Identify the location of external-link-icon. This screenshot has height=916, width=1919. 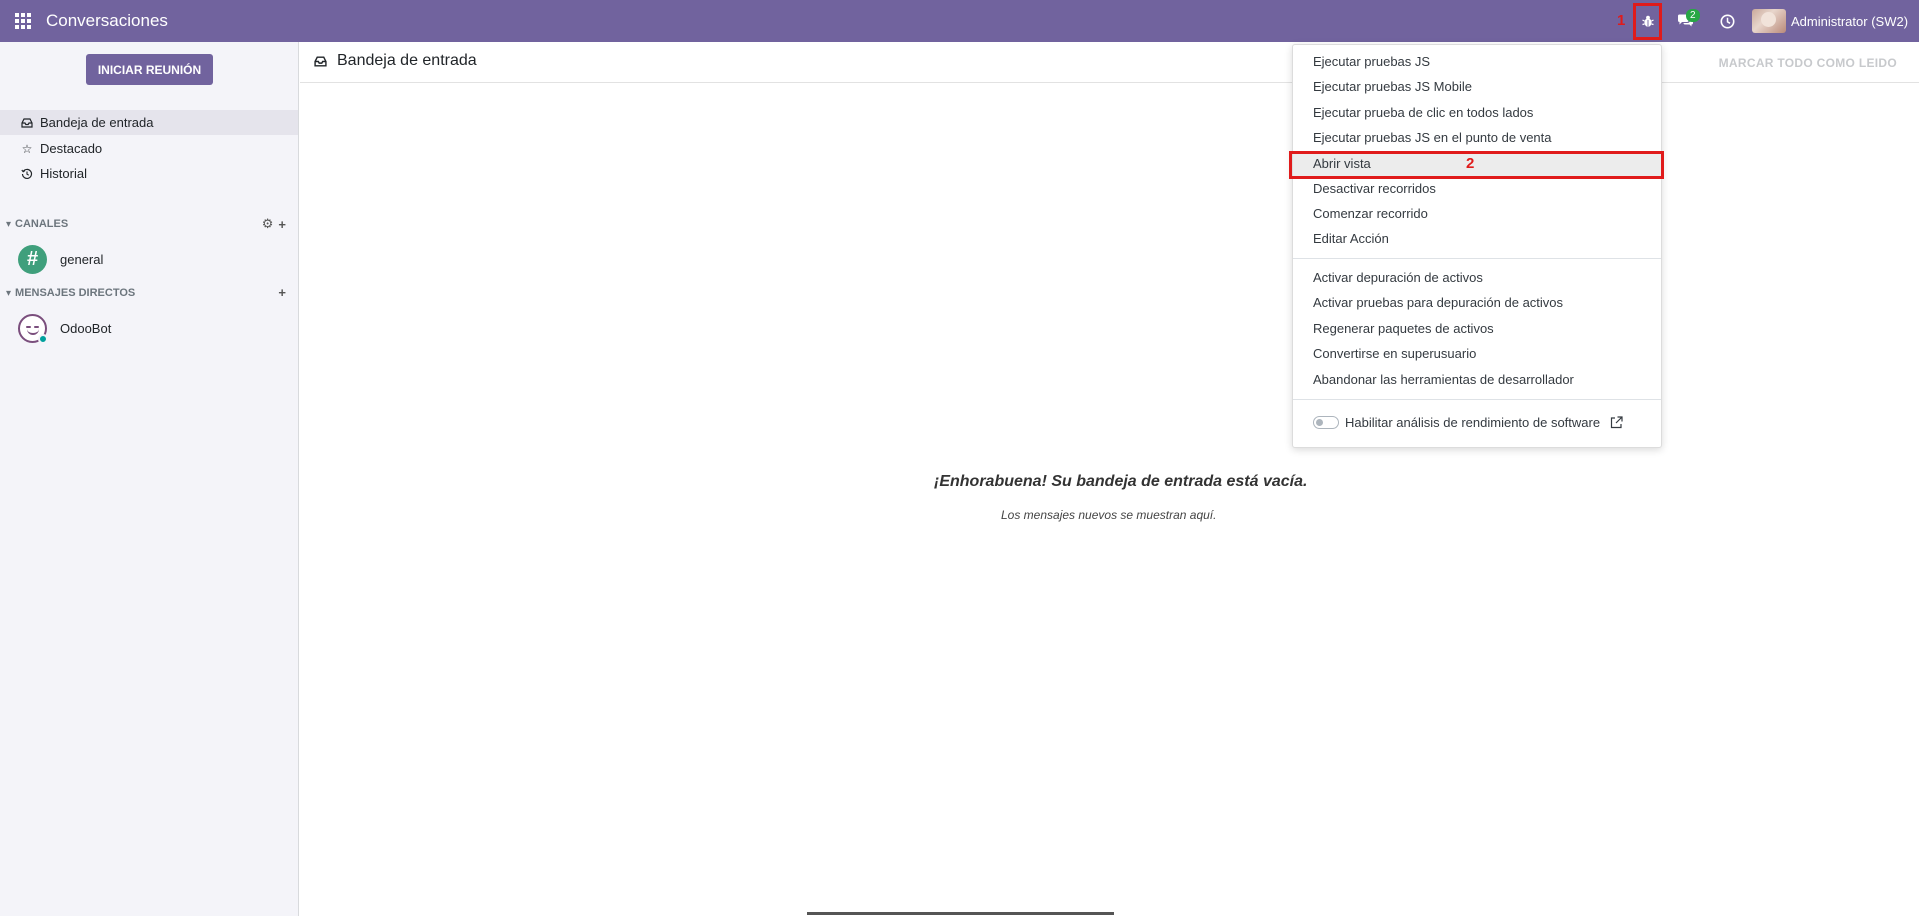
(1616, 422).